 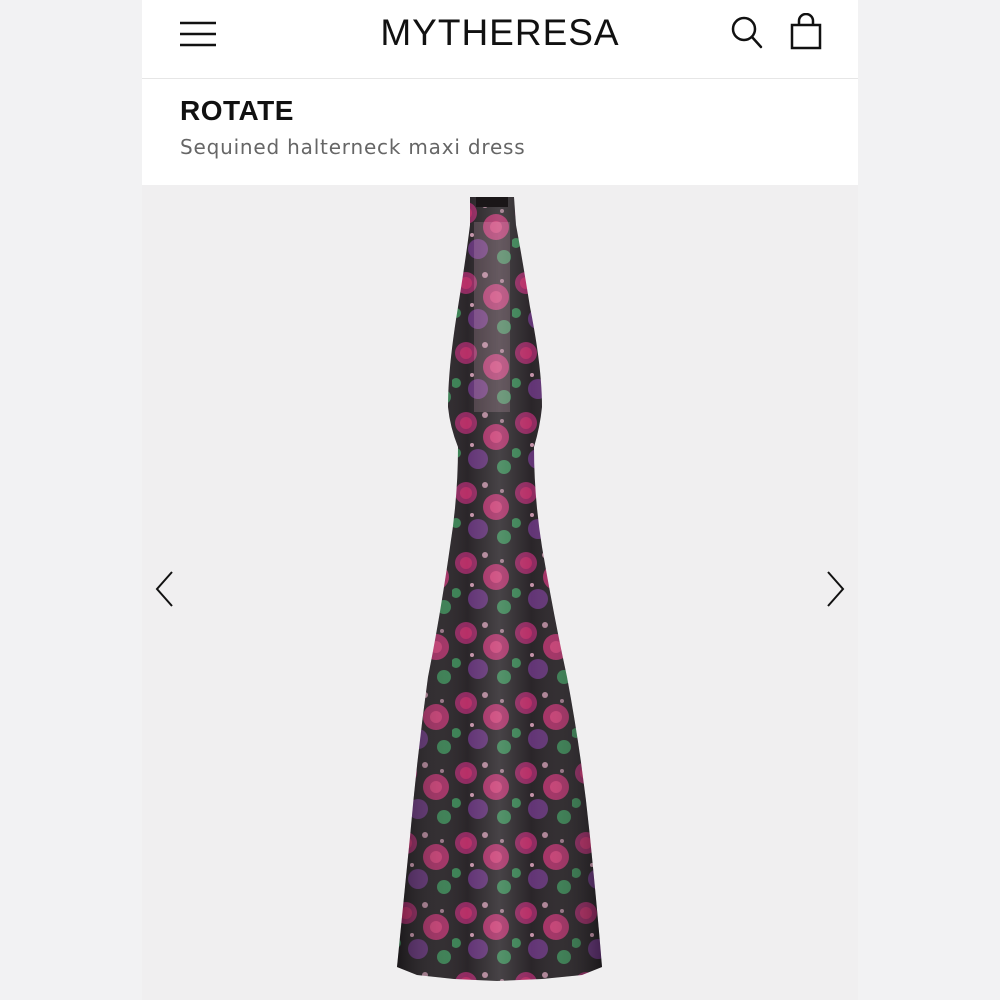 I want to click on hamburger-menu-icon, so click(x=199, y=35).